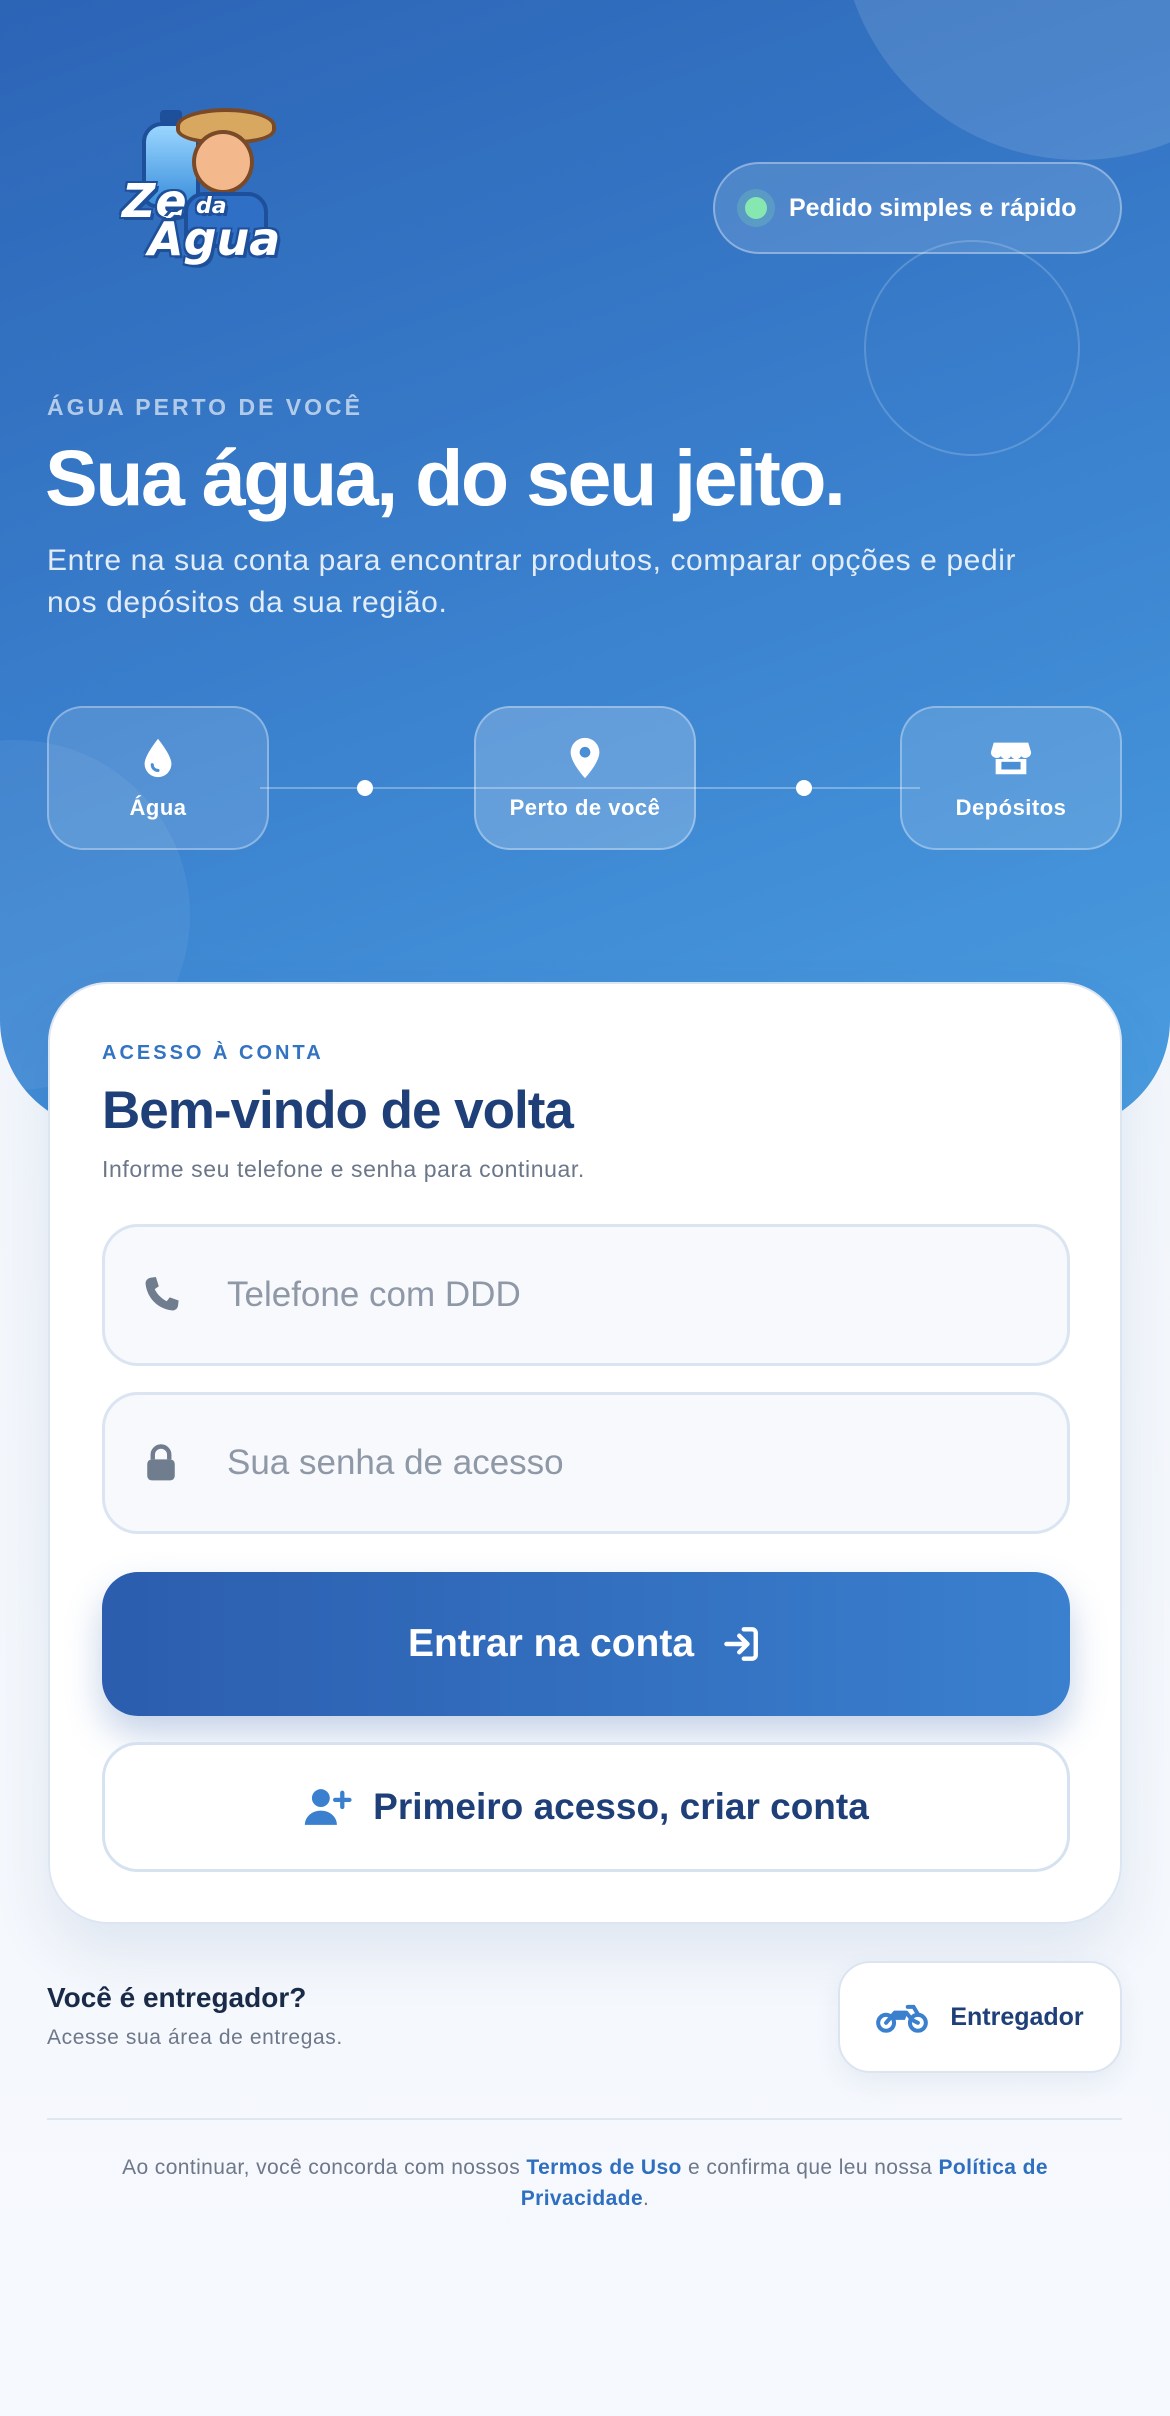 Image resolution: width=1170 pixels, height=2416 pixels. I want to click on login-arrow-icon, so click(741, 1644).